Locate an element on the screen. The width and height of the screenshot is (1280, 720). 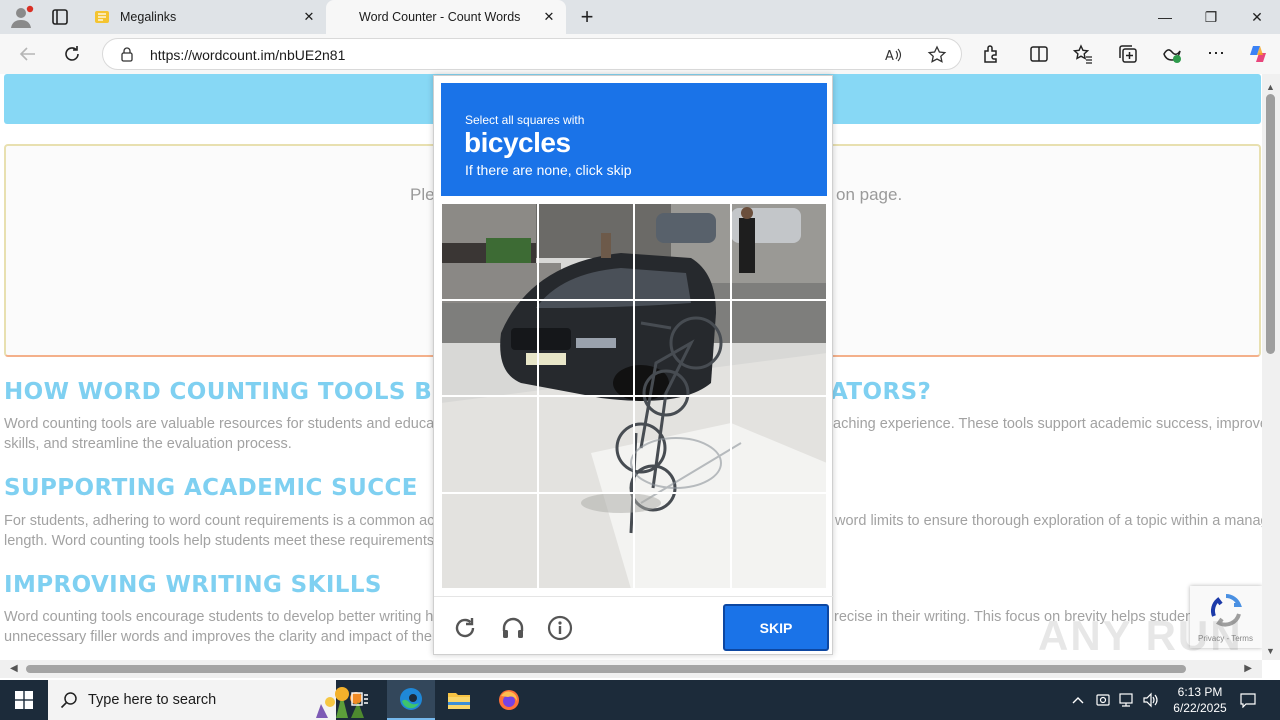
section-heading-right: ATORS? is located at coordinates (880, 392).